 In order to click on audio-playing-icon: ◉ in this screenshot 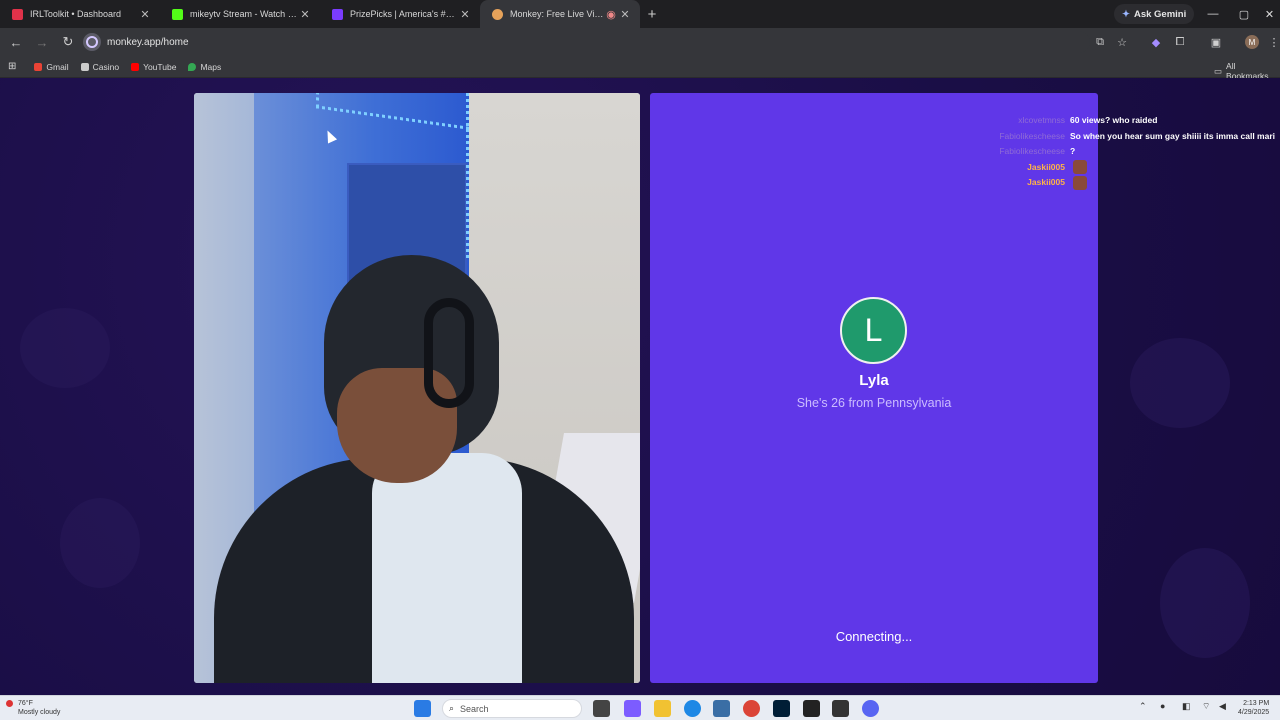, I will do `click(611, 14)`.